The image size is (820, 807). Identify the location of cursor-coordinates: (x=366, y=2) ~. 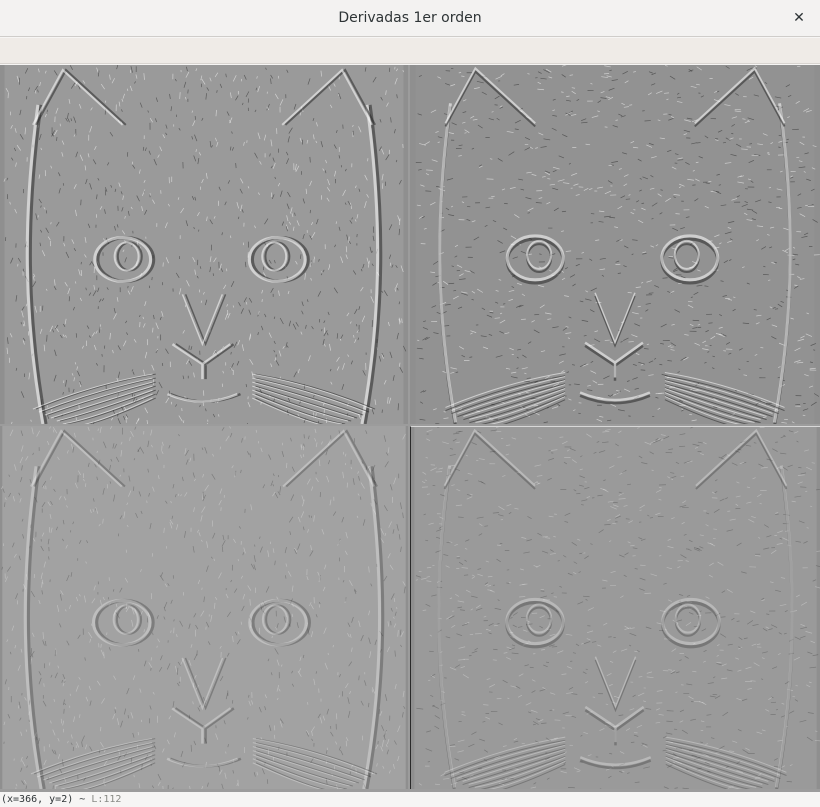
(46, 799).